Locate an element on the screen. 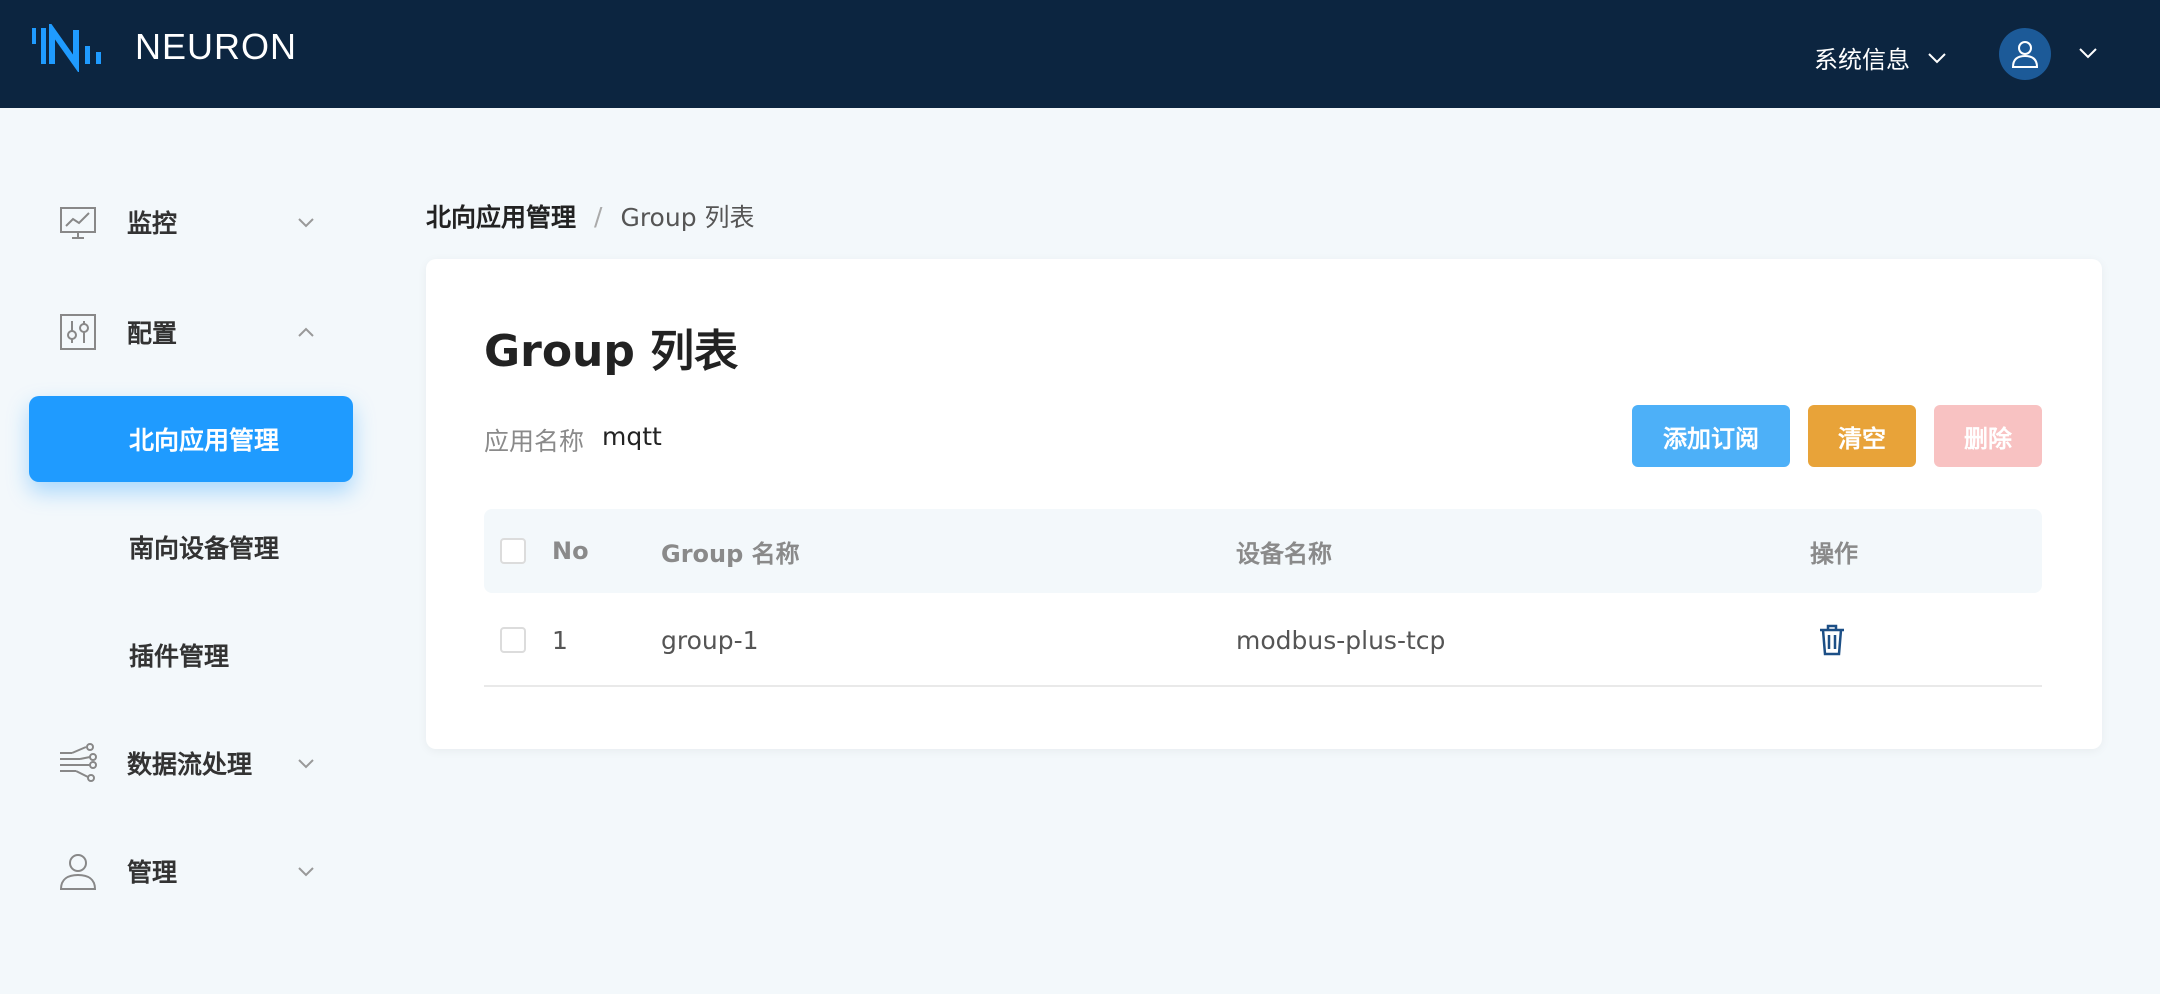  sidebar-item-north-app: 北向应用管理 is located at coordinates (191, 439).